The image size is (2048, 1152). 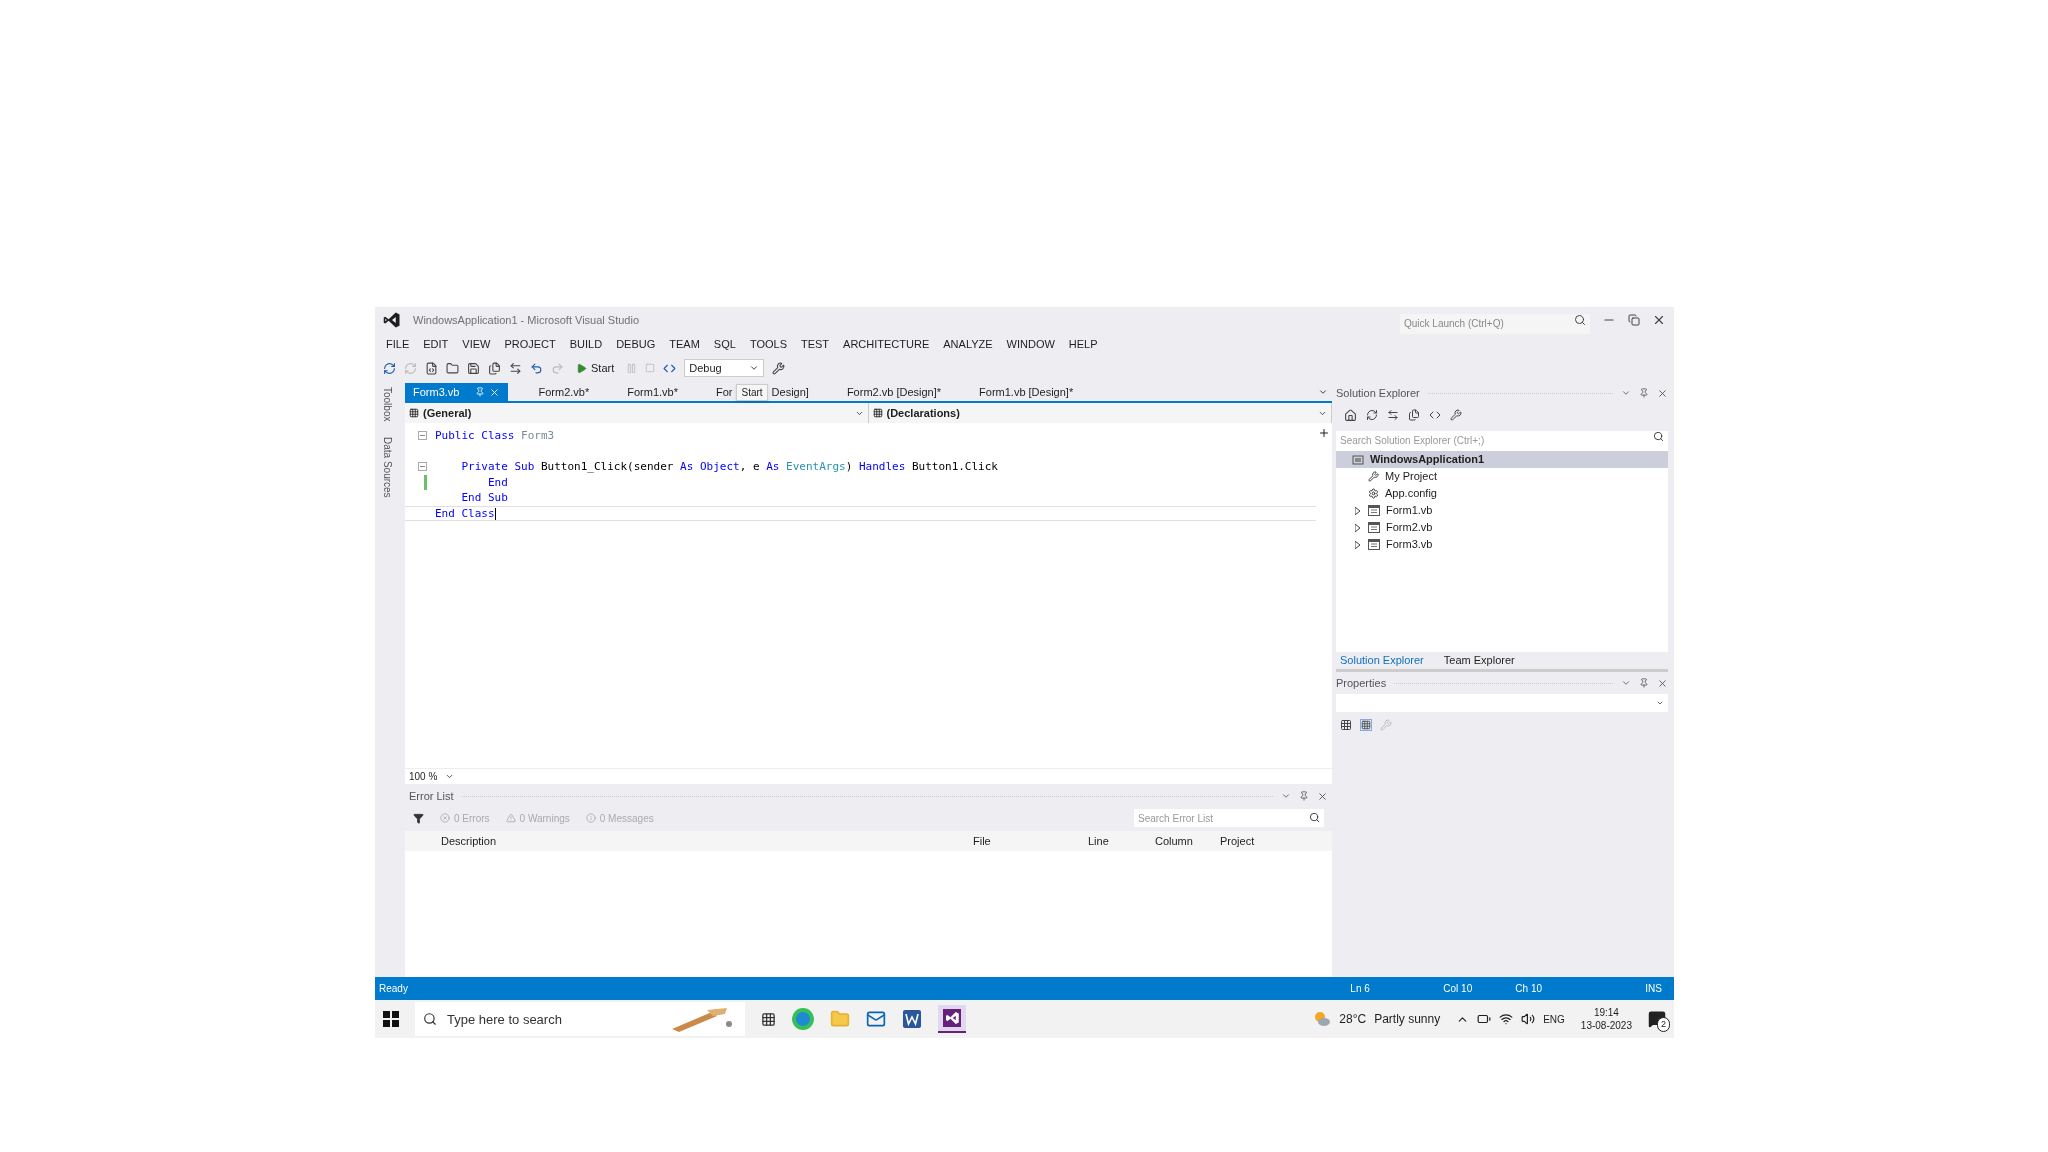 I want to click on quick-launch-field: Quick Launch (Ctrl+Q), so click(x=1495, y=323).